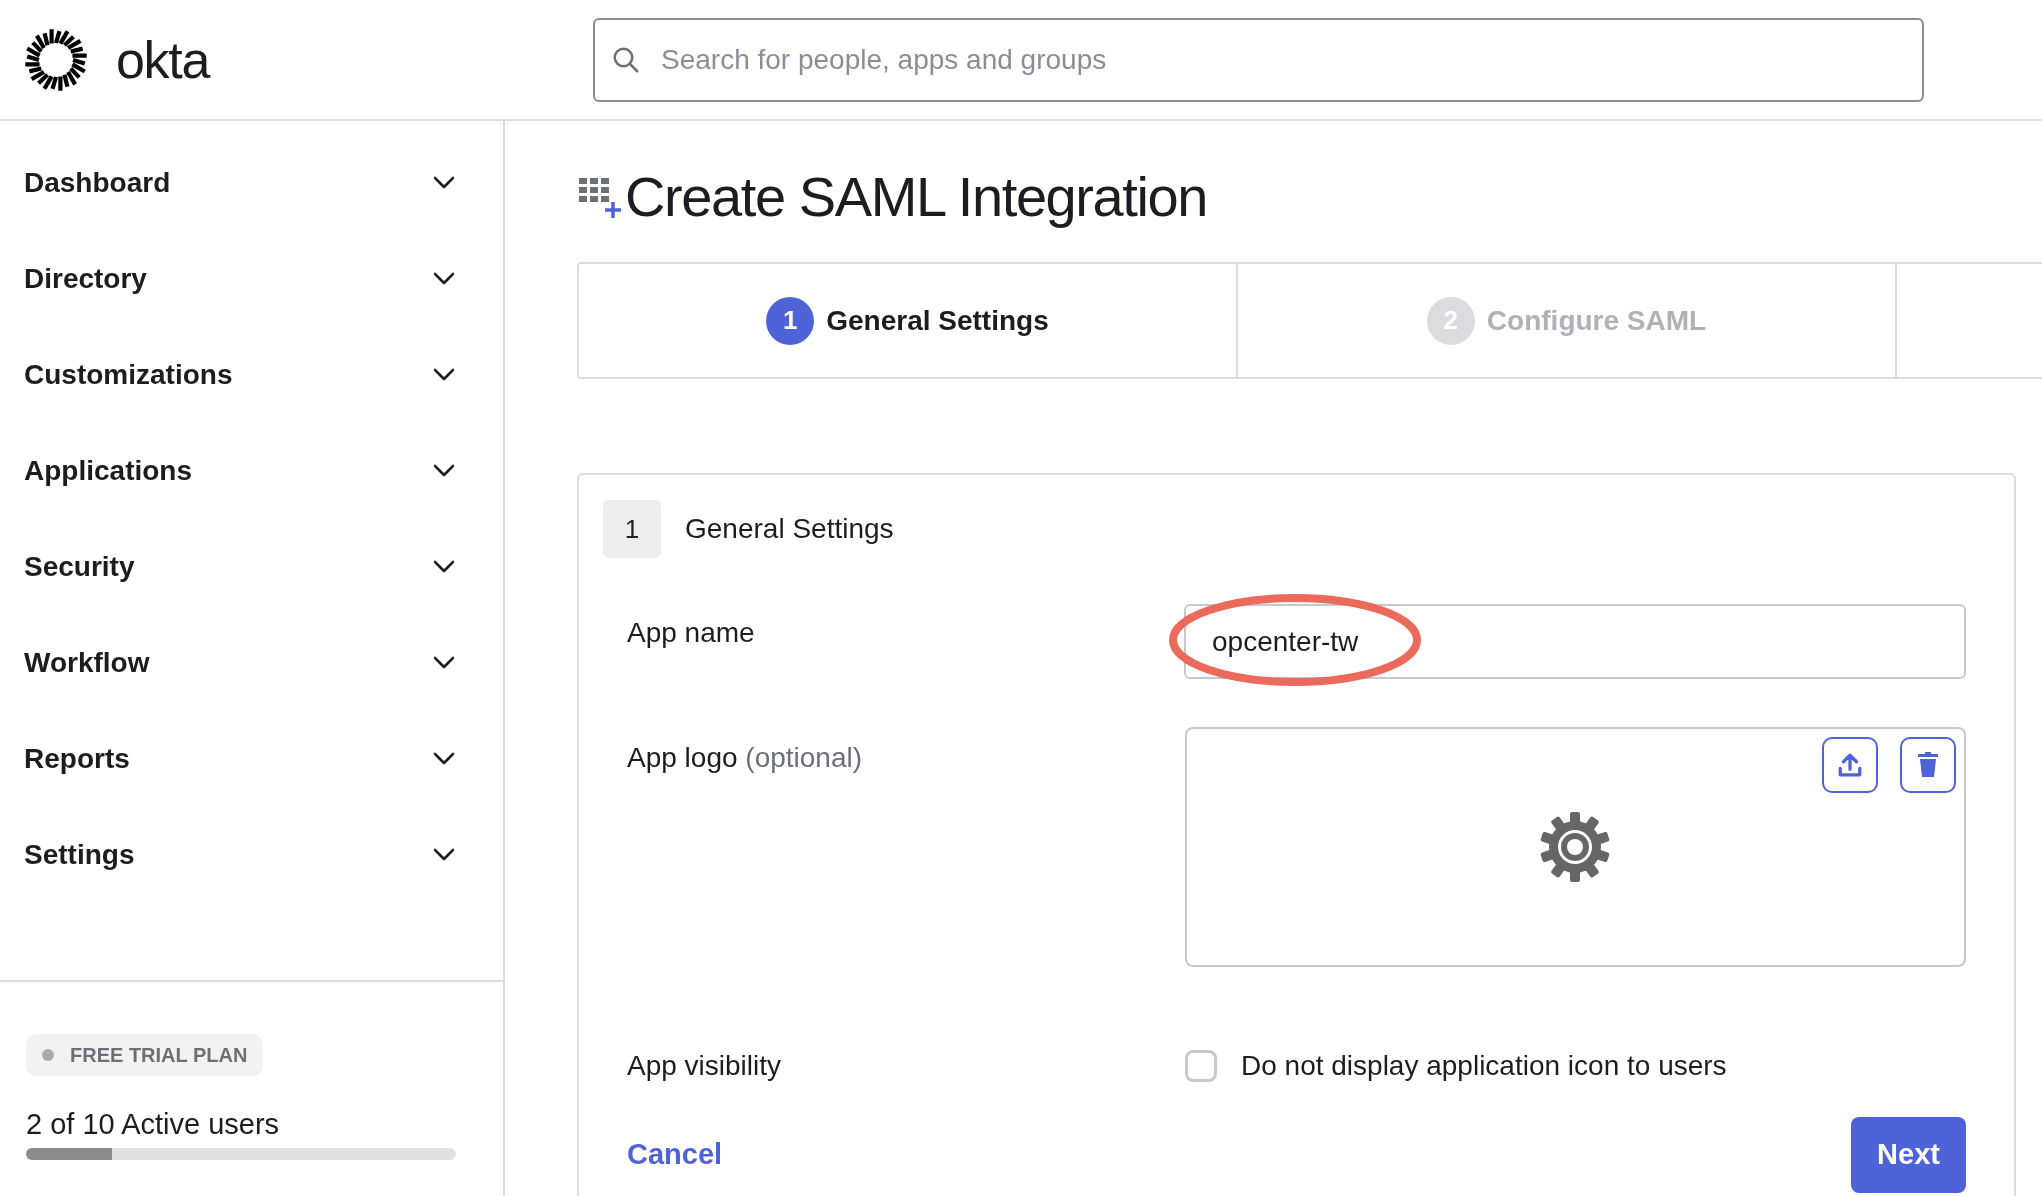  What do you see at coordinates (704, 1066) in the screenshot?
I see `field-label: App visibility` at bounding box center [704, 1066].